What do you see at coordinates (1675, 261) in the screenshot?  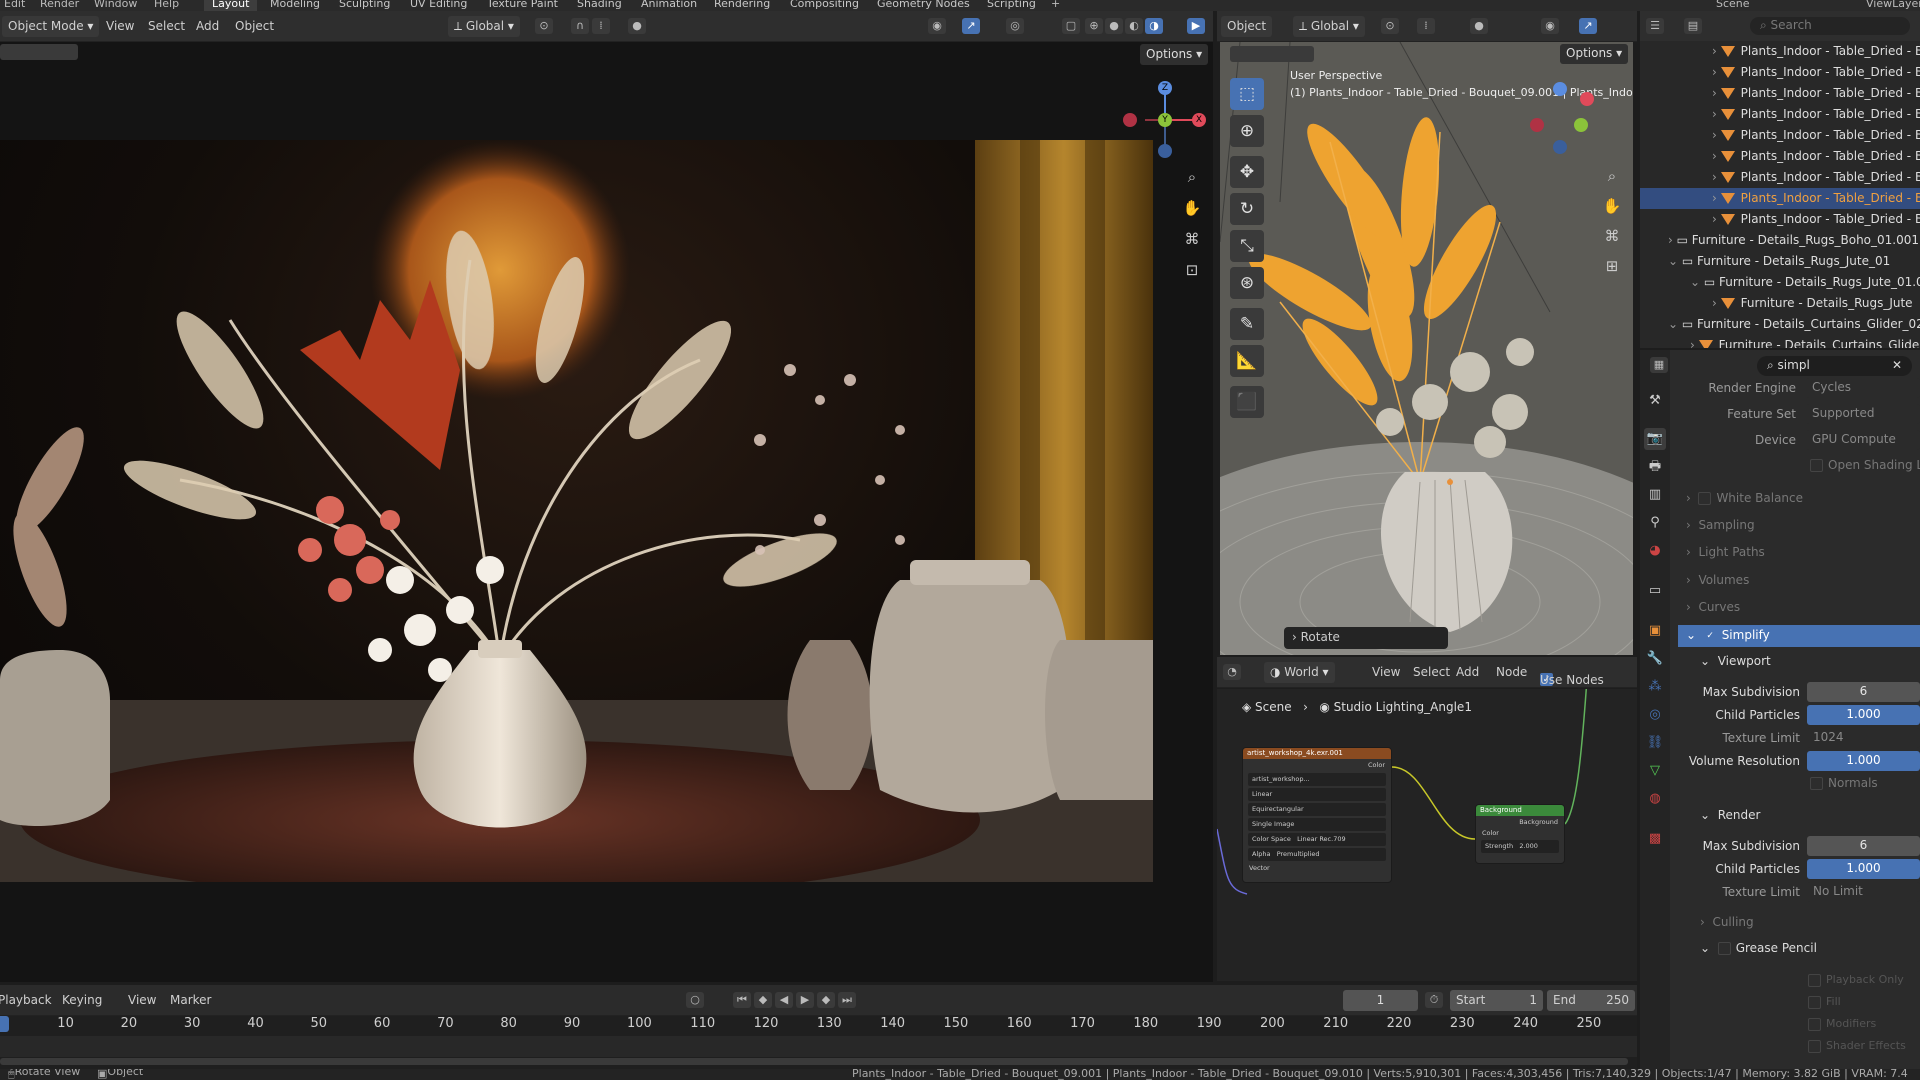 I see `expand-arrow-icon: ⌄` at bounding box center [1675, 261].